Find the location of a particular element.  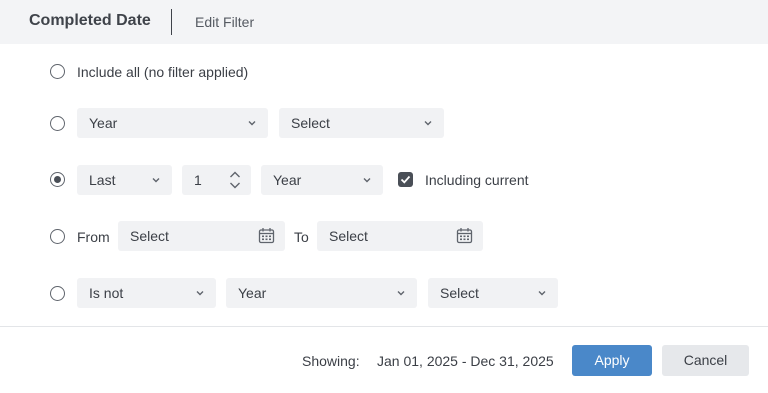

include-all-label: Include all (no filter applied) is located at coordinates (163, 72).